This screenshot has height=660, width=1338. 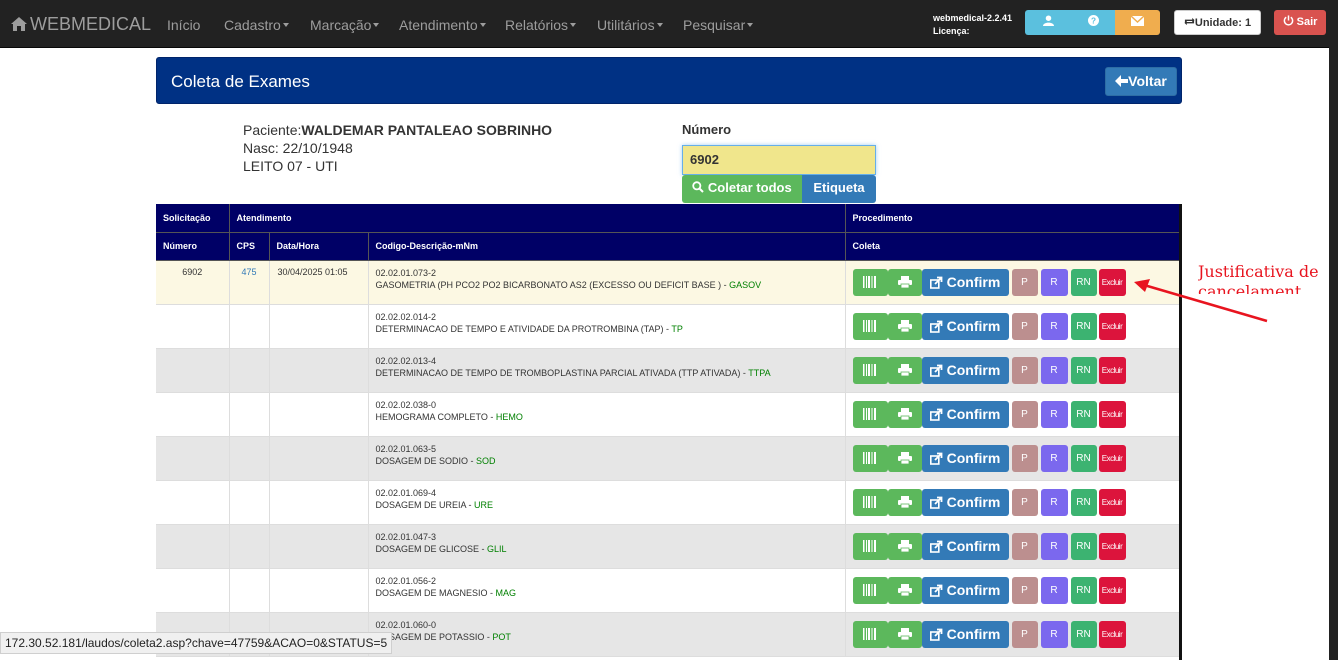 I want to click on help-button: ?, so click(x=1093, y=22).